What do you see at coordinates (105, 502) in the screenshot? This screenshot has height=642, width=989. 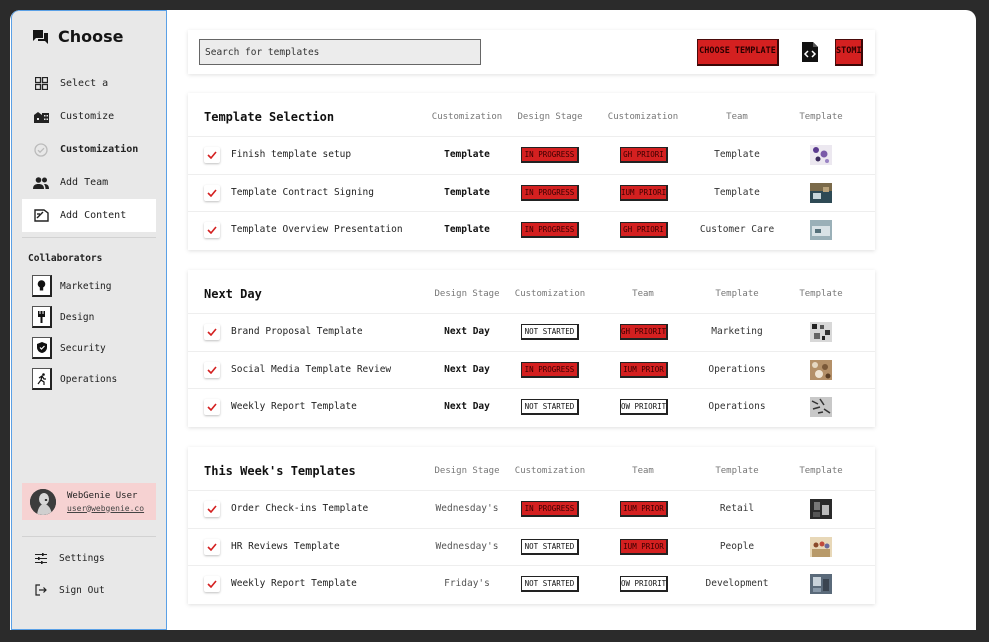 I see `user-info: WebGenie User user@webgenie.co` at bounding box center [105, 502].